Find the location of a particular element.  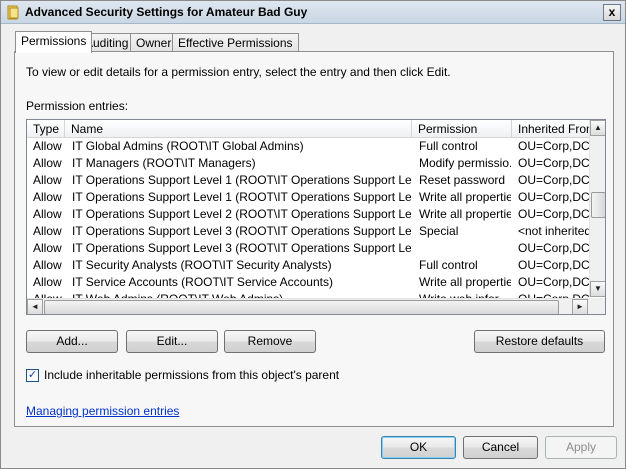

tab-permissions: Permissions is located at coordinates (54, 42).